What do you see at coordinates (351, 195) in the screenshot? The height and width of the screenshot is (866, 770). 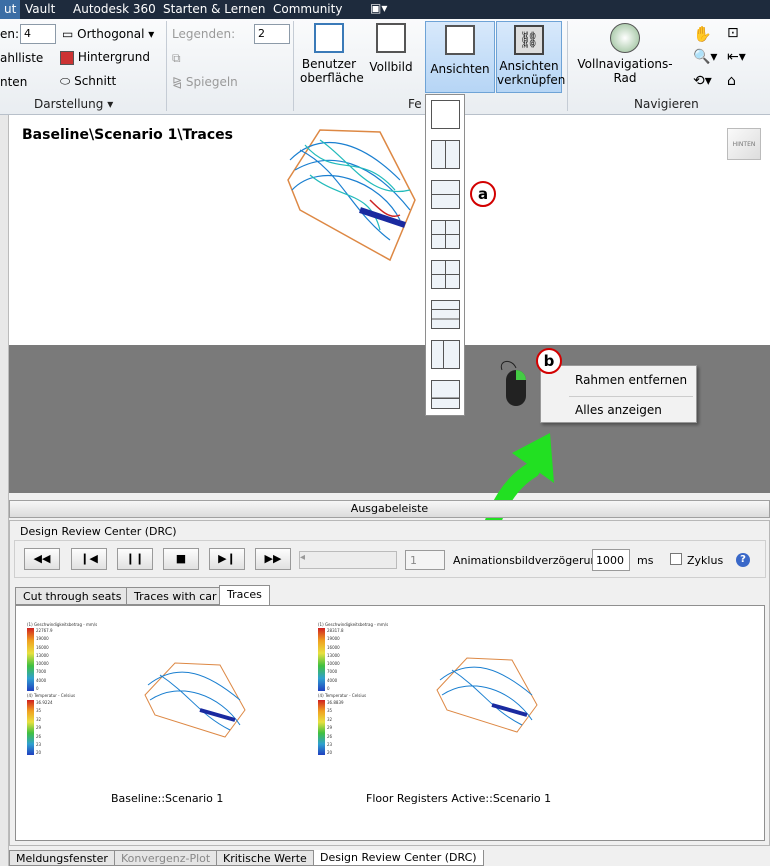 I see `trace-model-image` at bounding box center [351, 195].